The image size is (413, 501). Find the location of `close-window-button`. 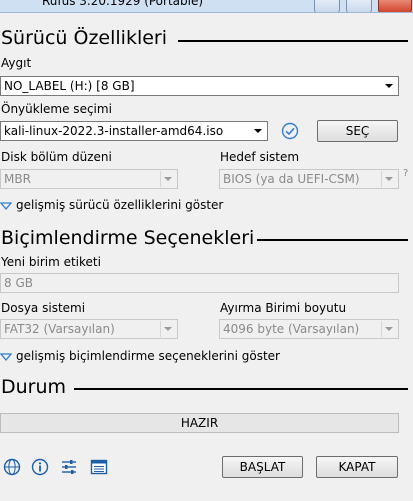

close-window-button is located at coordinates (395, 6).